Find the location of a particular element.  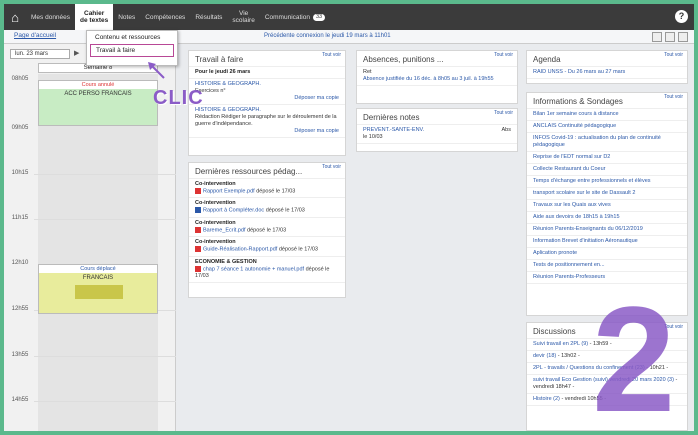

hour-label: 10h15 is located at coordinates (20, 173).